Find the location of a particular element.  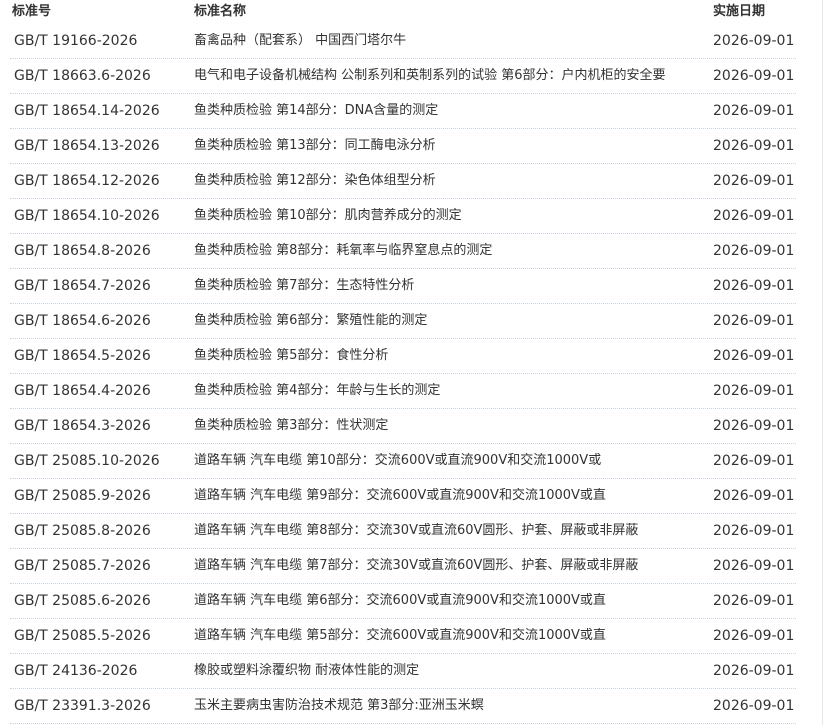

standard-number: GB/T 18663.6-2026 is located at coordinates (82, 76).